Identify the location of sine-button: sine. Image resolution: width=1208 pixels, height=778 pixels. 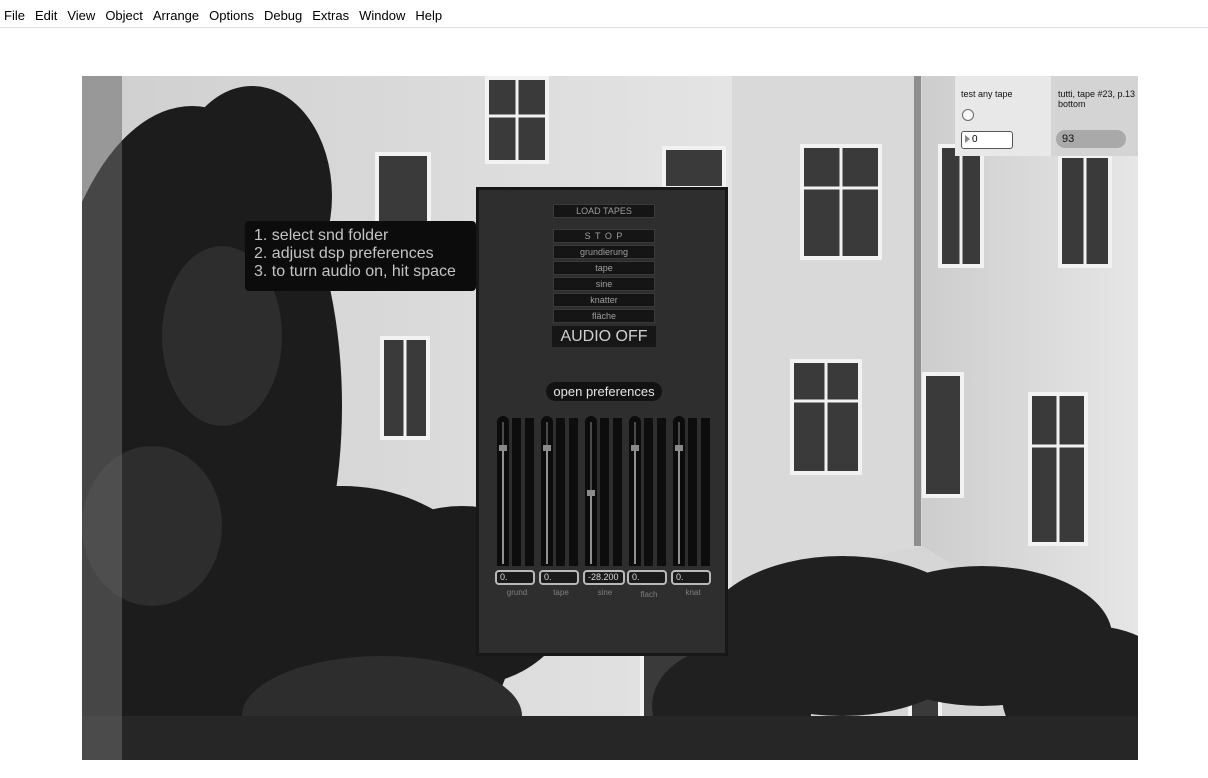
(604, 284).